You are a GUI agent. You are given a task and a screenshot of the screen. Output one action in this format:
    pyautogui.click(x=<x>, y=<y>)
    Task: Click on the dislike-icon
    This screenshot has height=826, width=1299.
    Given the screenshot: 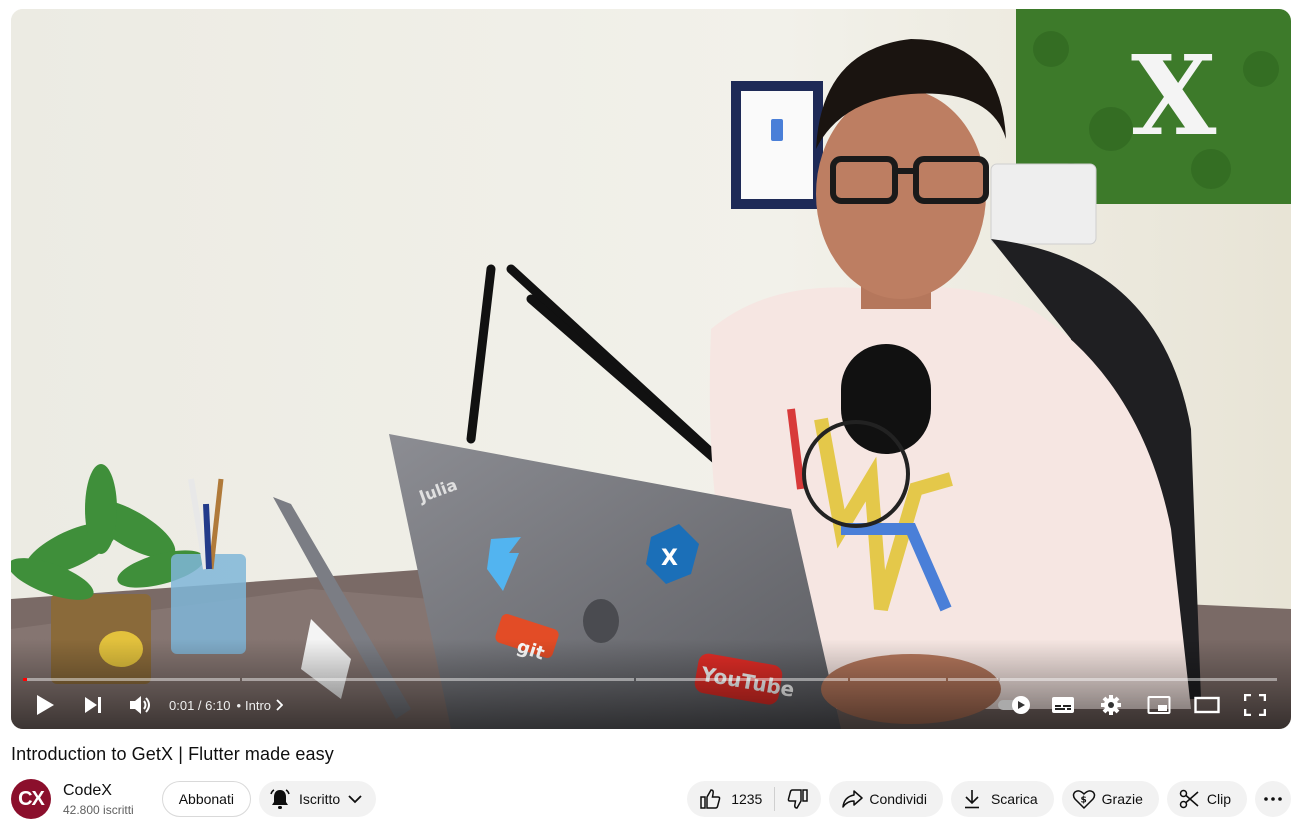 What is the action you would take?
    pyautogui.click(x=798, y=799)
    